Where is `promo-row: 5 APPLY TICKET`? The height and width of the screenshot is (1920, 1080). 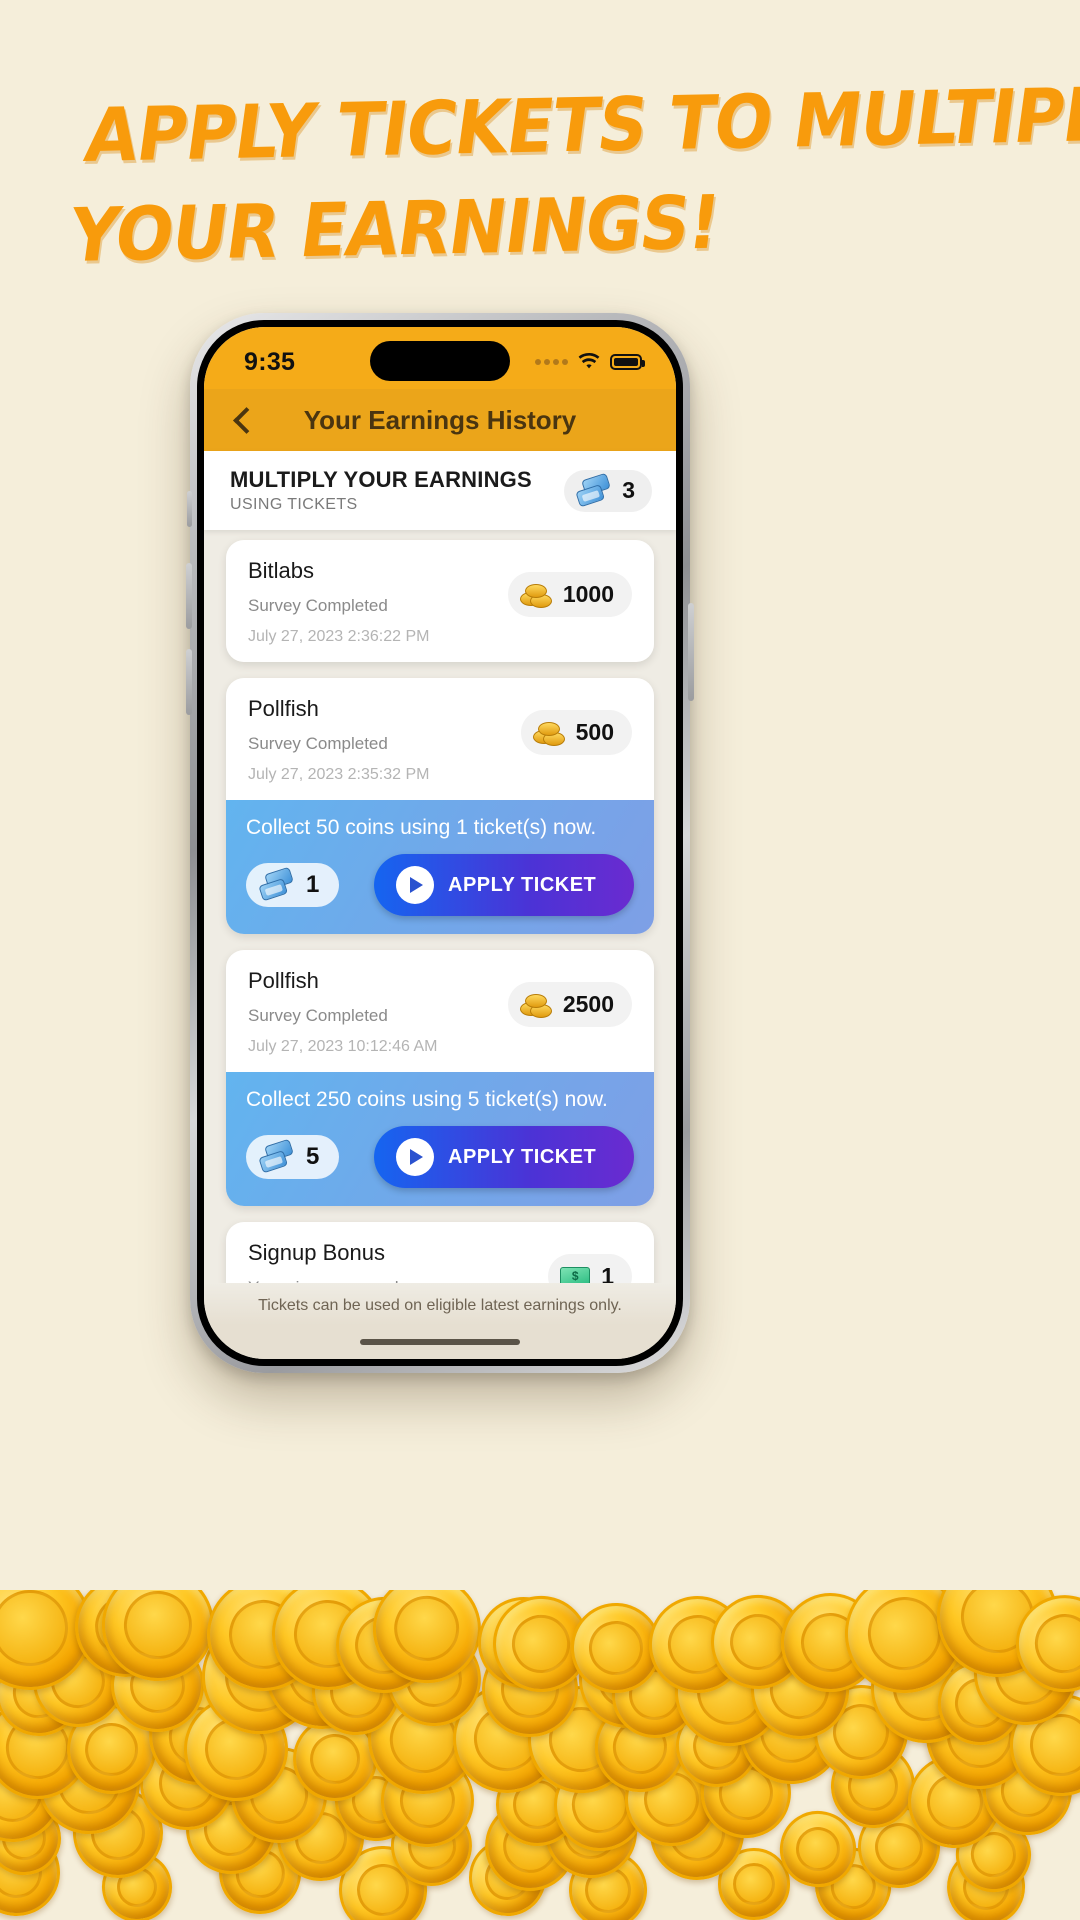
promo-row: 5 APPLY TICKET is located at coordinates (440, 1157).